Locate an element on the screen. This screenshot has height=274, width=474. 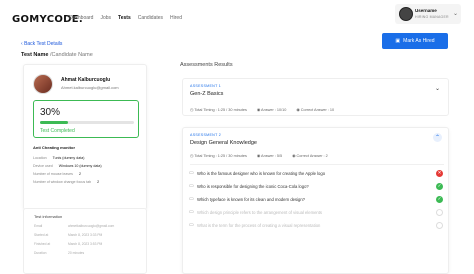
answer: ◉ Answer : 10/10 is located at coordinates (271, 110).